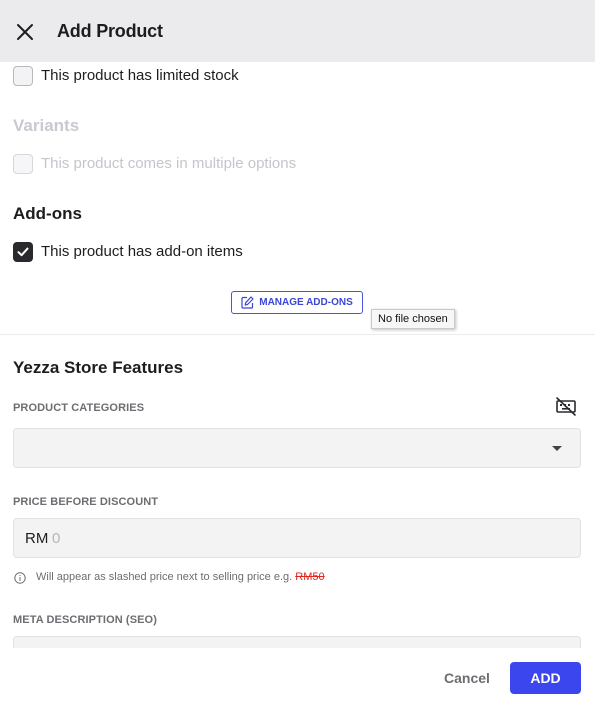  What do you see at coordinates (85, 620) in the screenshot?
I see `meta-description-label: META DESCRIPTION (SEO)` at bounding box center [85, 620].